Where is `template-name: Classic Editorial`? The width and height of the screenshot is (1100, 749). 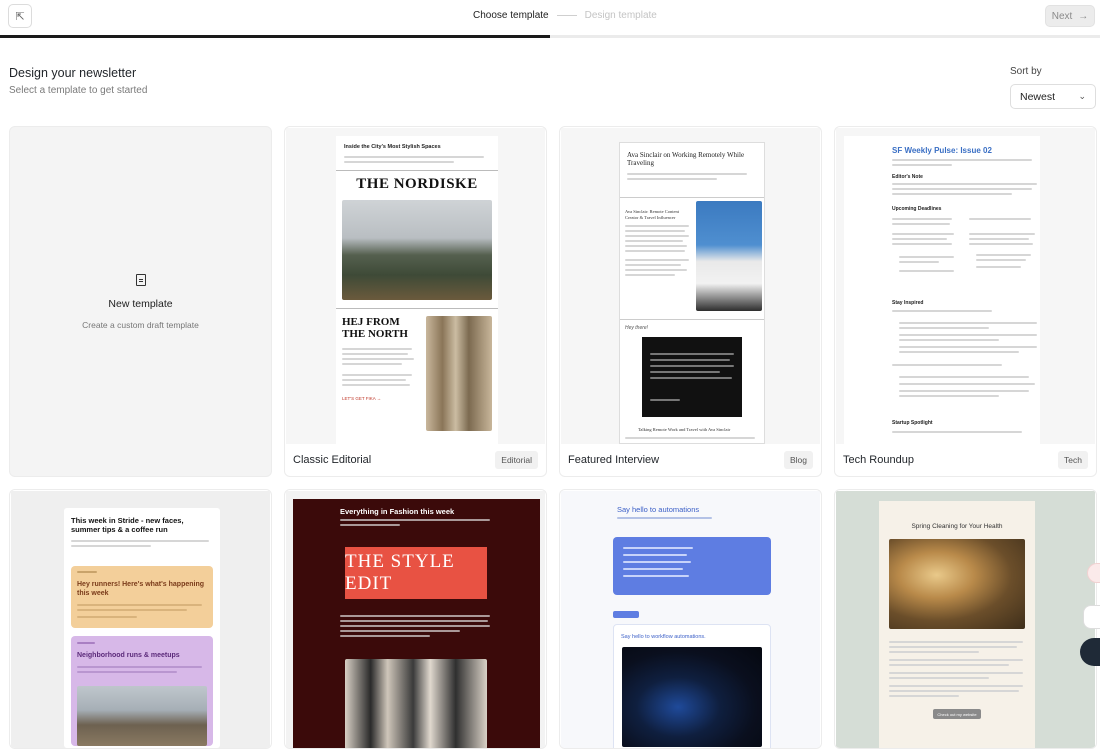 template-name: Classic Editorial is located at coordinates (332, 460).